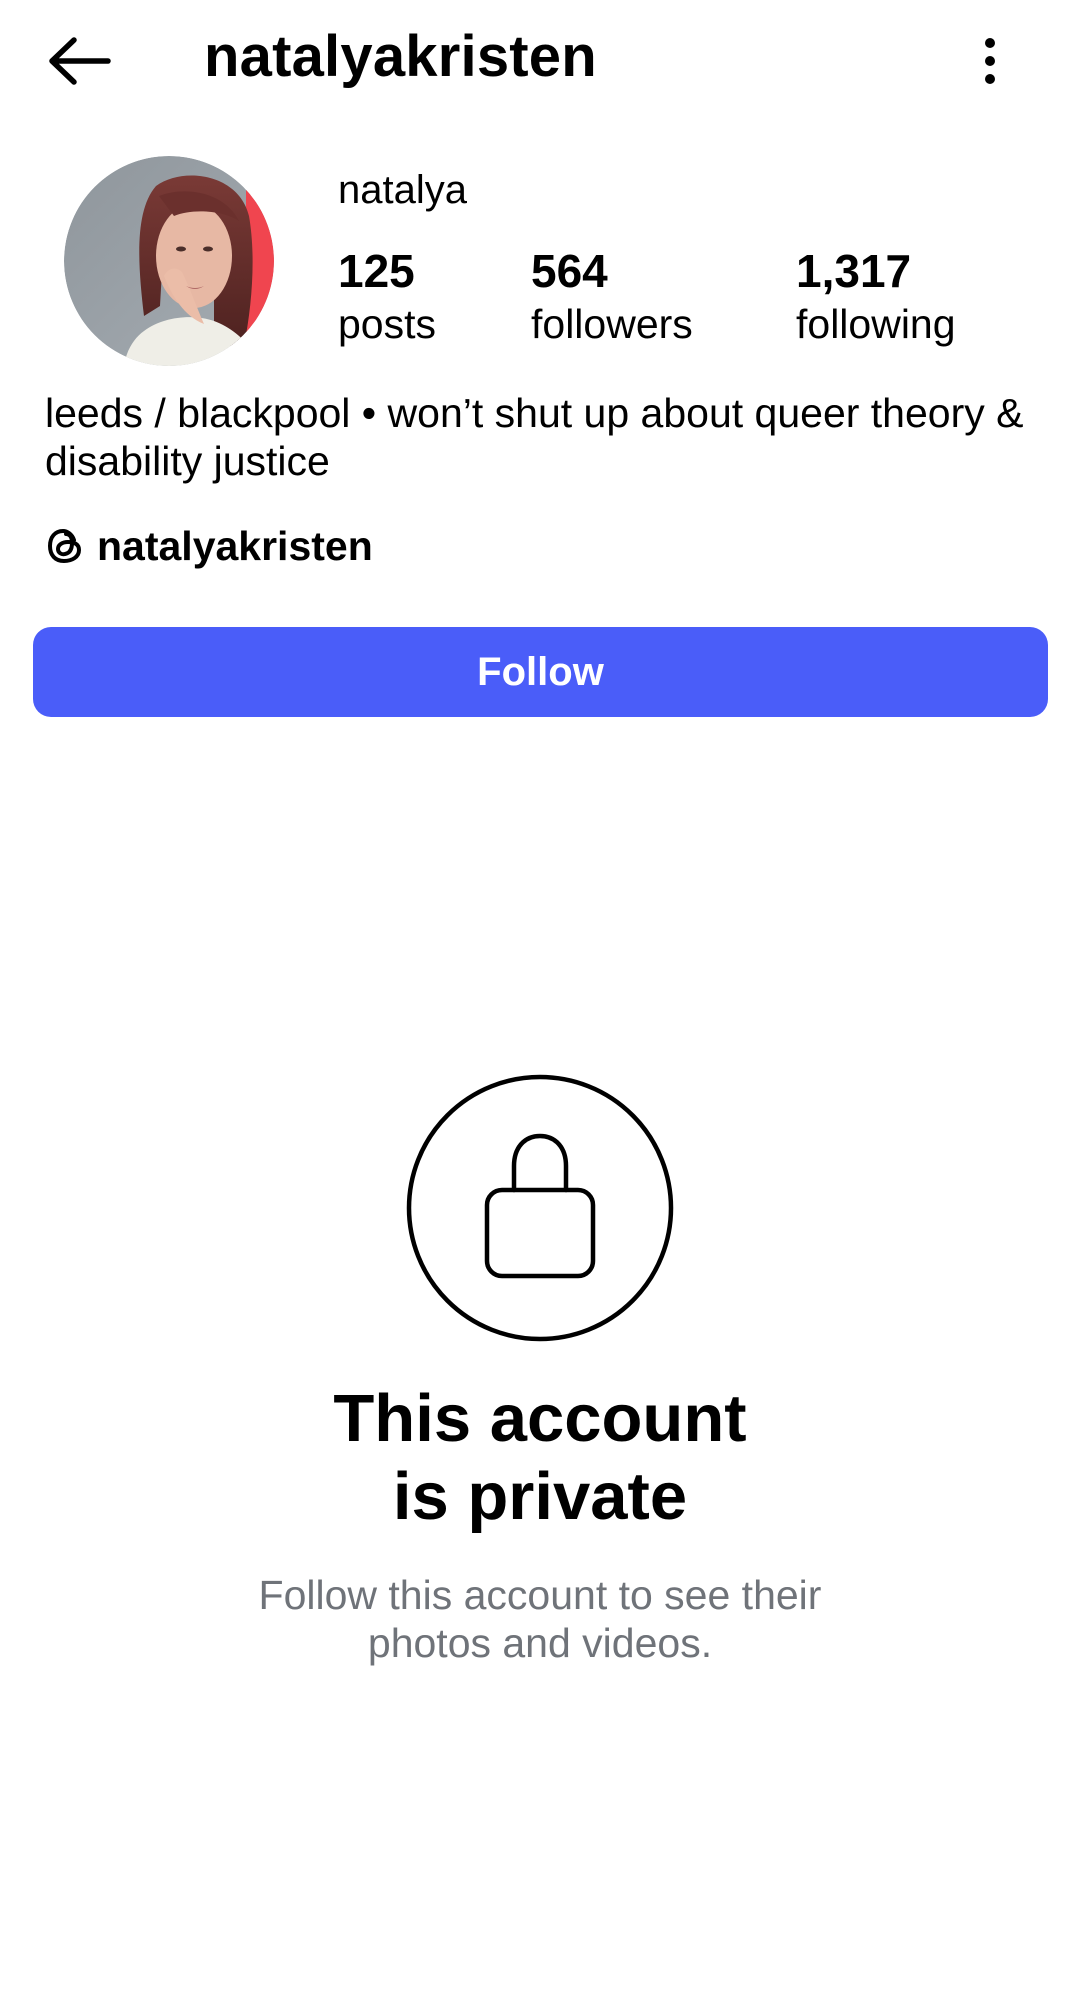 Image resolution: width=1080 pixels, height=1998 pixels. I want to click on arrow-left-icon, so click(80, 61).